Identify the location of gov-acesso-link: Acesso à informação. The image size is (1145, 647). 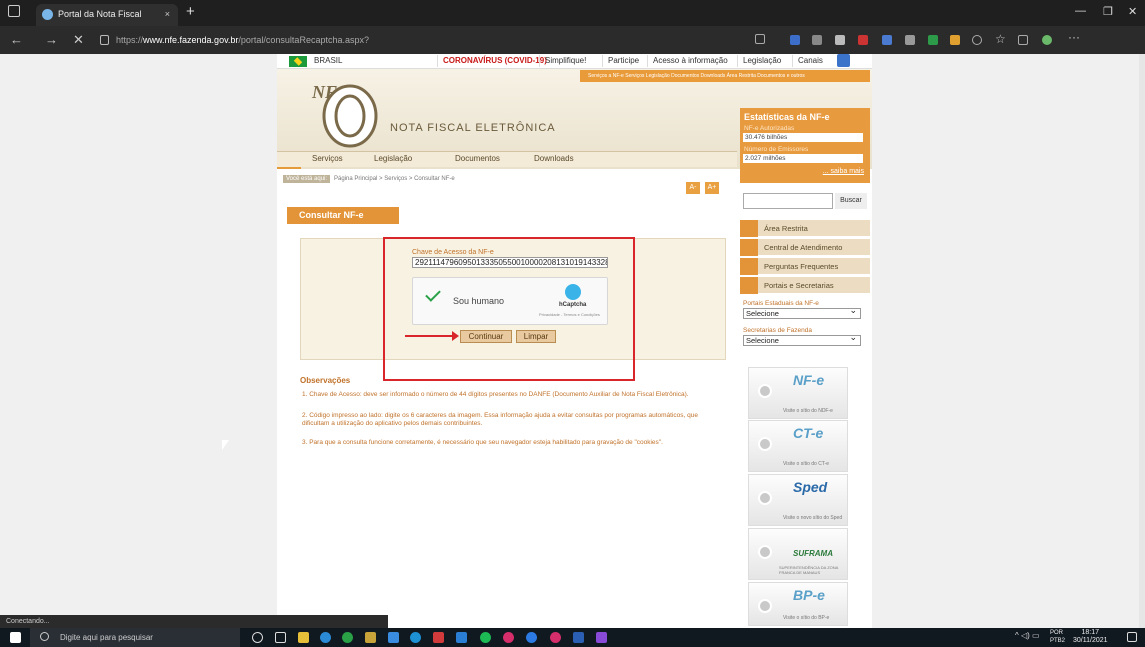
(690, 61).